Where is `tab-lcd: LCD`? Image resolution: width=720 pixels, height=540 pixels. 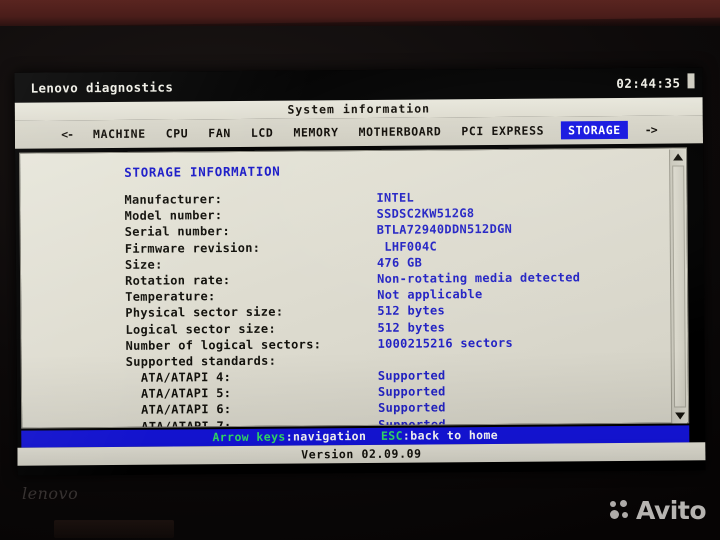 tab-lcd: LCD is located at coordinates (262, 133).